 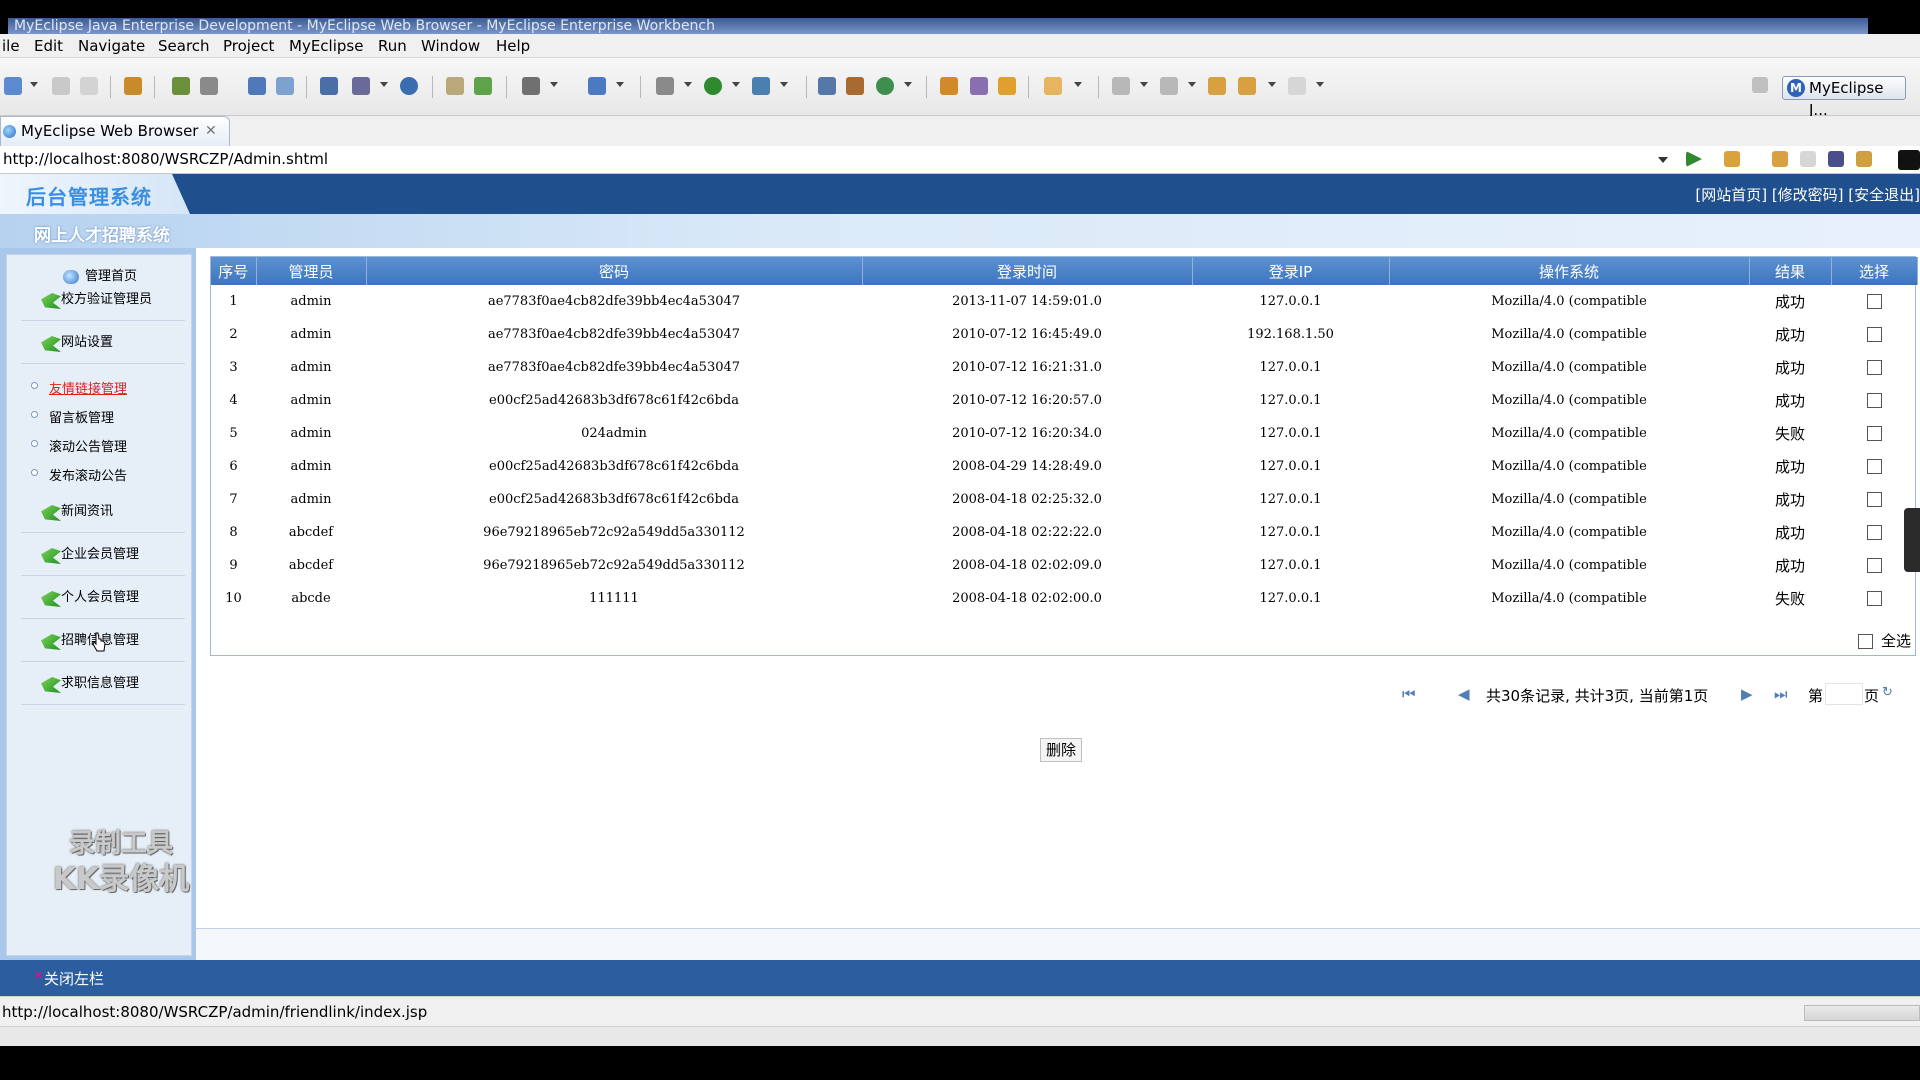 What do you see at coordinates (257, 86) in the screenshot?
I see `deploy-icon` at bounding box center [257, 86].